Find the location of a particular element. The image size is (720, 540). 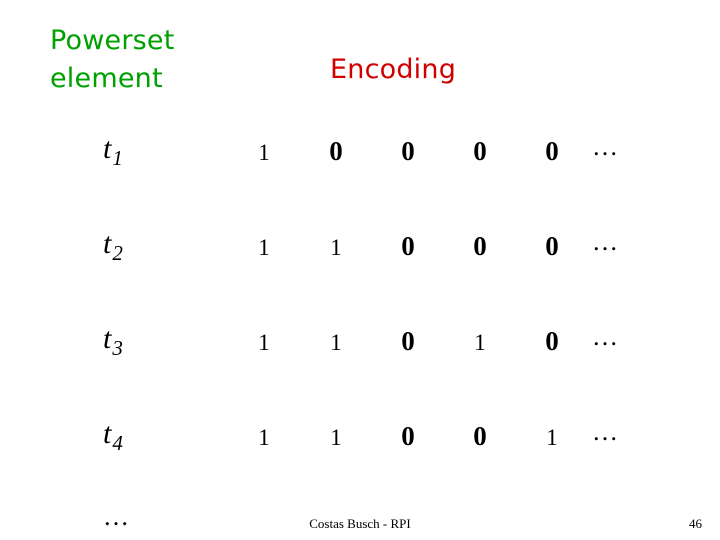

page-title-encoding: Encoding is located at coordinates (393, 69).